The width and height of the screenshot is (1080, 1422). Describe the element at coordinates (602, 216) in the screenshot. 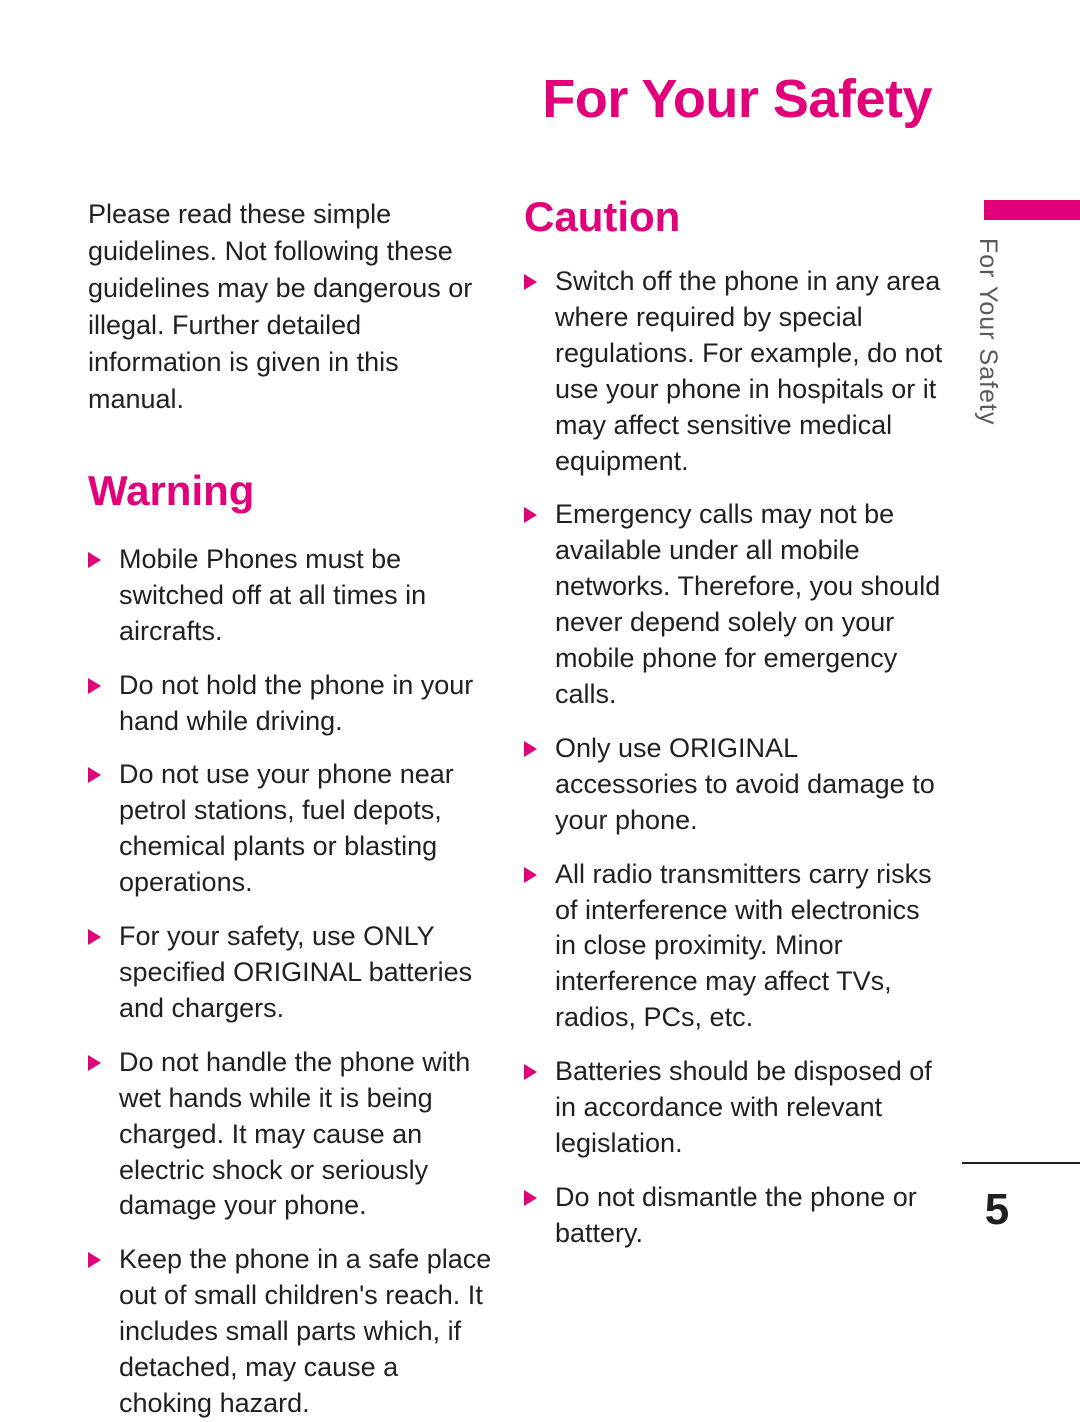

I see `caution-heading: Caution` at that location.